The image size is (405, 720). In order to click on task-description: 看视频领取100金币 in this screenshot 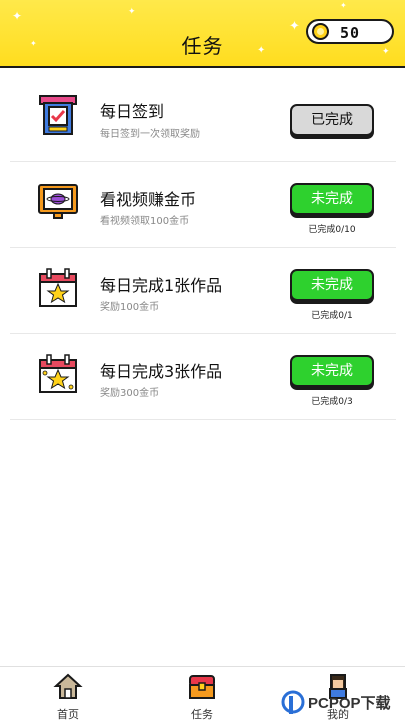, I will do `click(145, 221)`.